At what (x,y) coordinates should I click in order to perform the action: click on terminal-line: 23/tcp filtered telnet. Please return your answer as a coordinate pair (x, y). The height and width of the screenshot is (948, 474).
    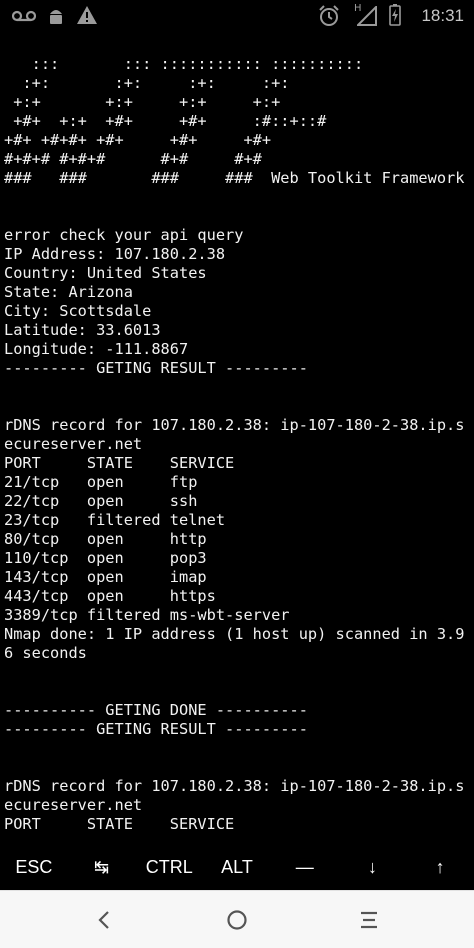
    Looking at the image, I should click on (115, 520).